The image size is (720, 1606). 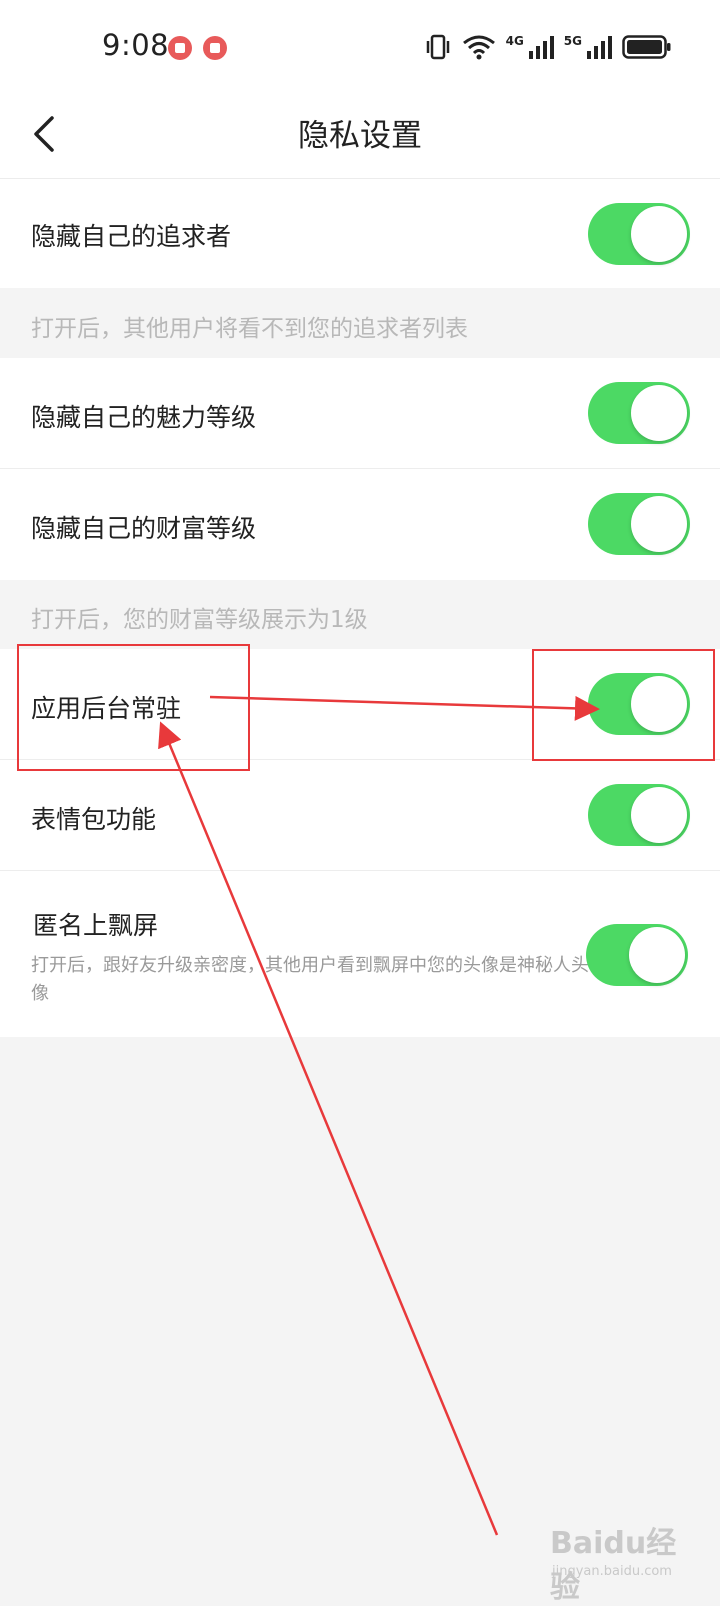 I want to click on setting-row-anonymous-screen-float: 匿名上飘屏 打开后，跟好友升级亲密度，其他用户看到飘屏中您的头像是神秘人头像, so click(x=360, y=954).